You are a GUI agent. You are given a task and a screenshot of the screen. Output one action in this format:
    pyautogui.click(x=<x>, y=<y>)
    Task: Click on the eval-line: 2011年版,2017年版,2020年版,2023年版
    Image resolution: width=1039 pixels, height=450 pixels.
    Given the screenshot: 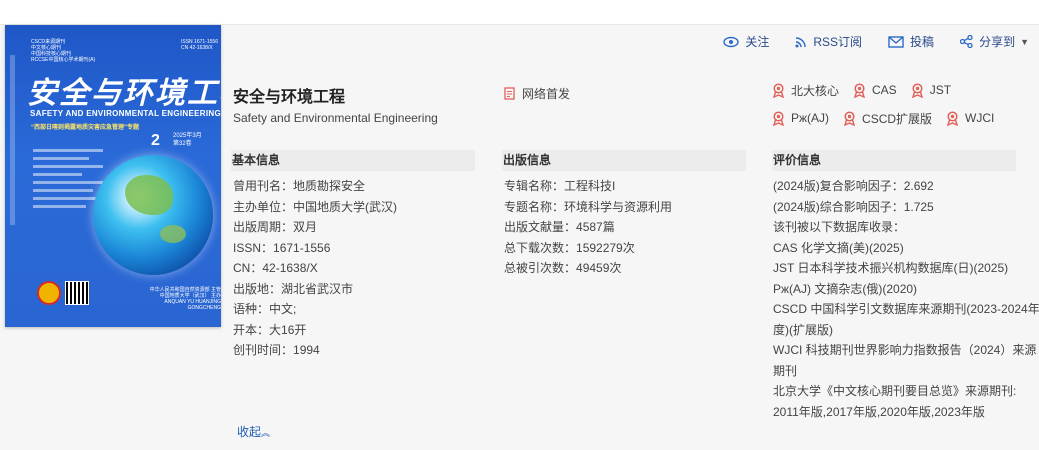 What is the action you would take?
    pyautogui.click(x=879, y=411)
    